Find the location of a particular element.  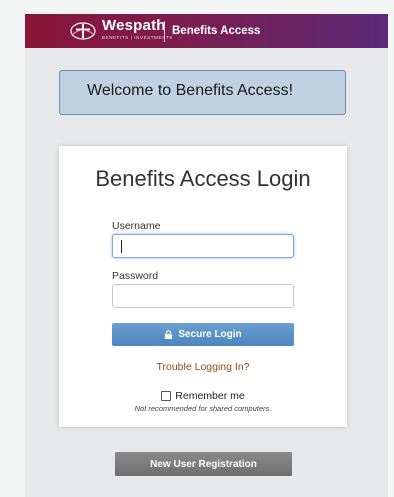

secure-login-label: Secure Login is located at coordinates (210, 334).